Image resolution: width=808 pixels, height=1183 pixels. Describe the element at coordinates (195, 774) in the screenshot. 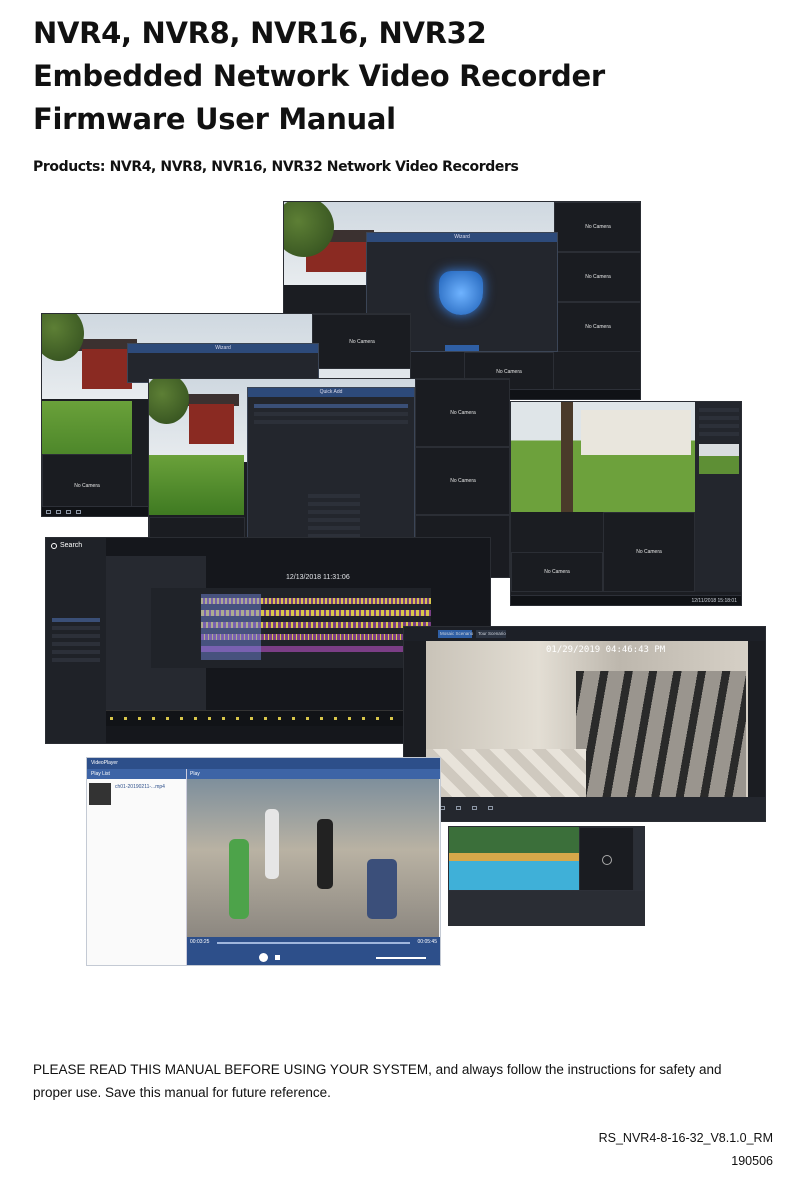

I see `play-label: Play` at that location.